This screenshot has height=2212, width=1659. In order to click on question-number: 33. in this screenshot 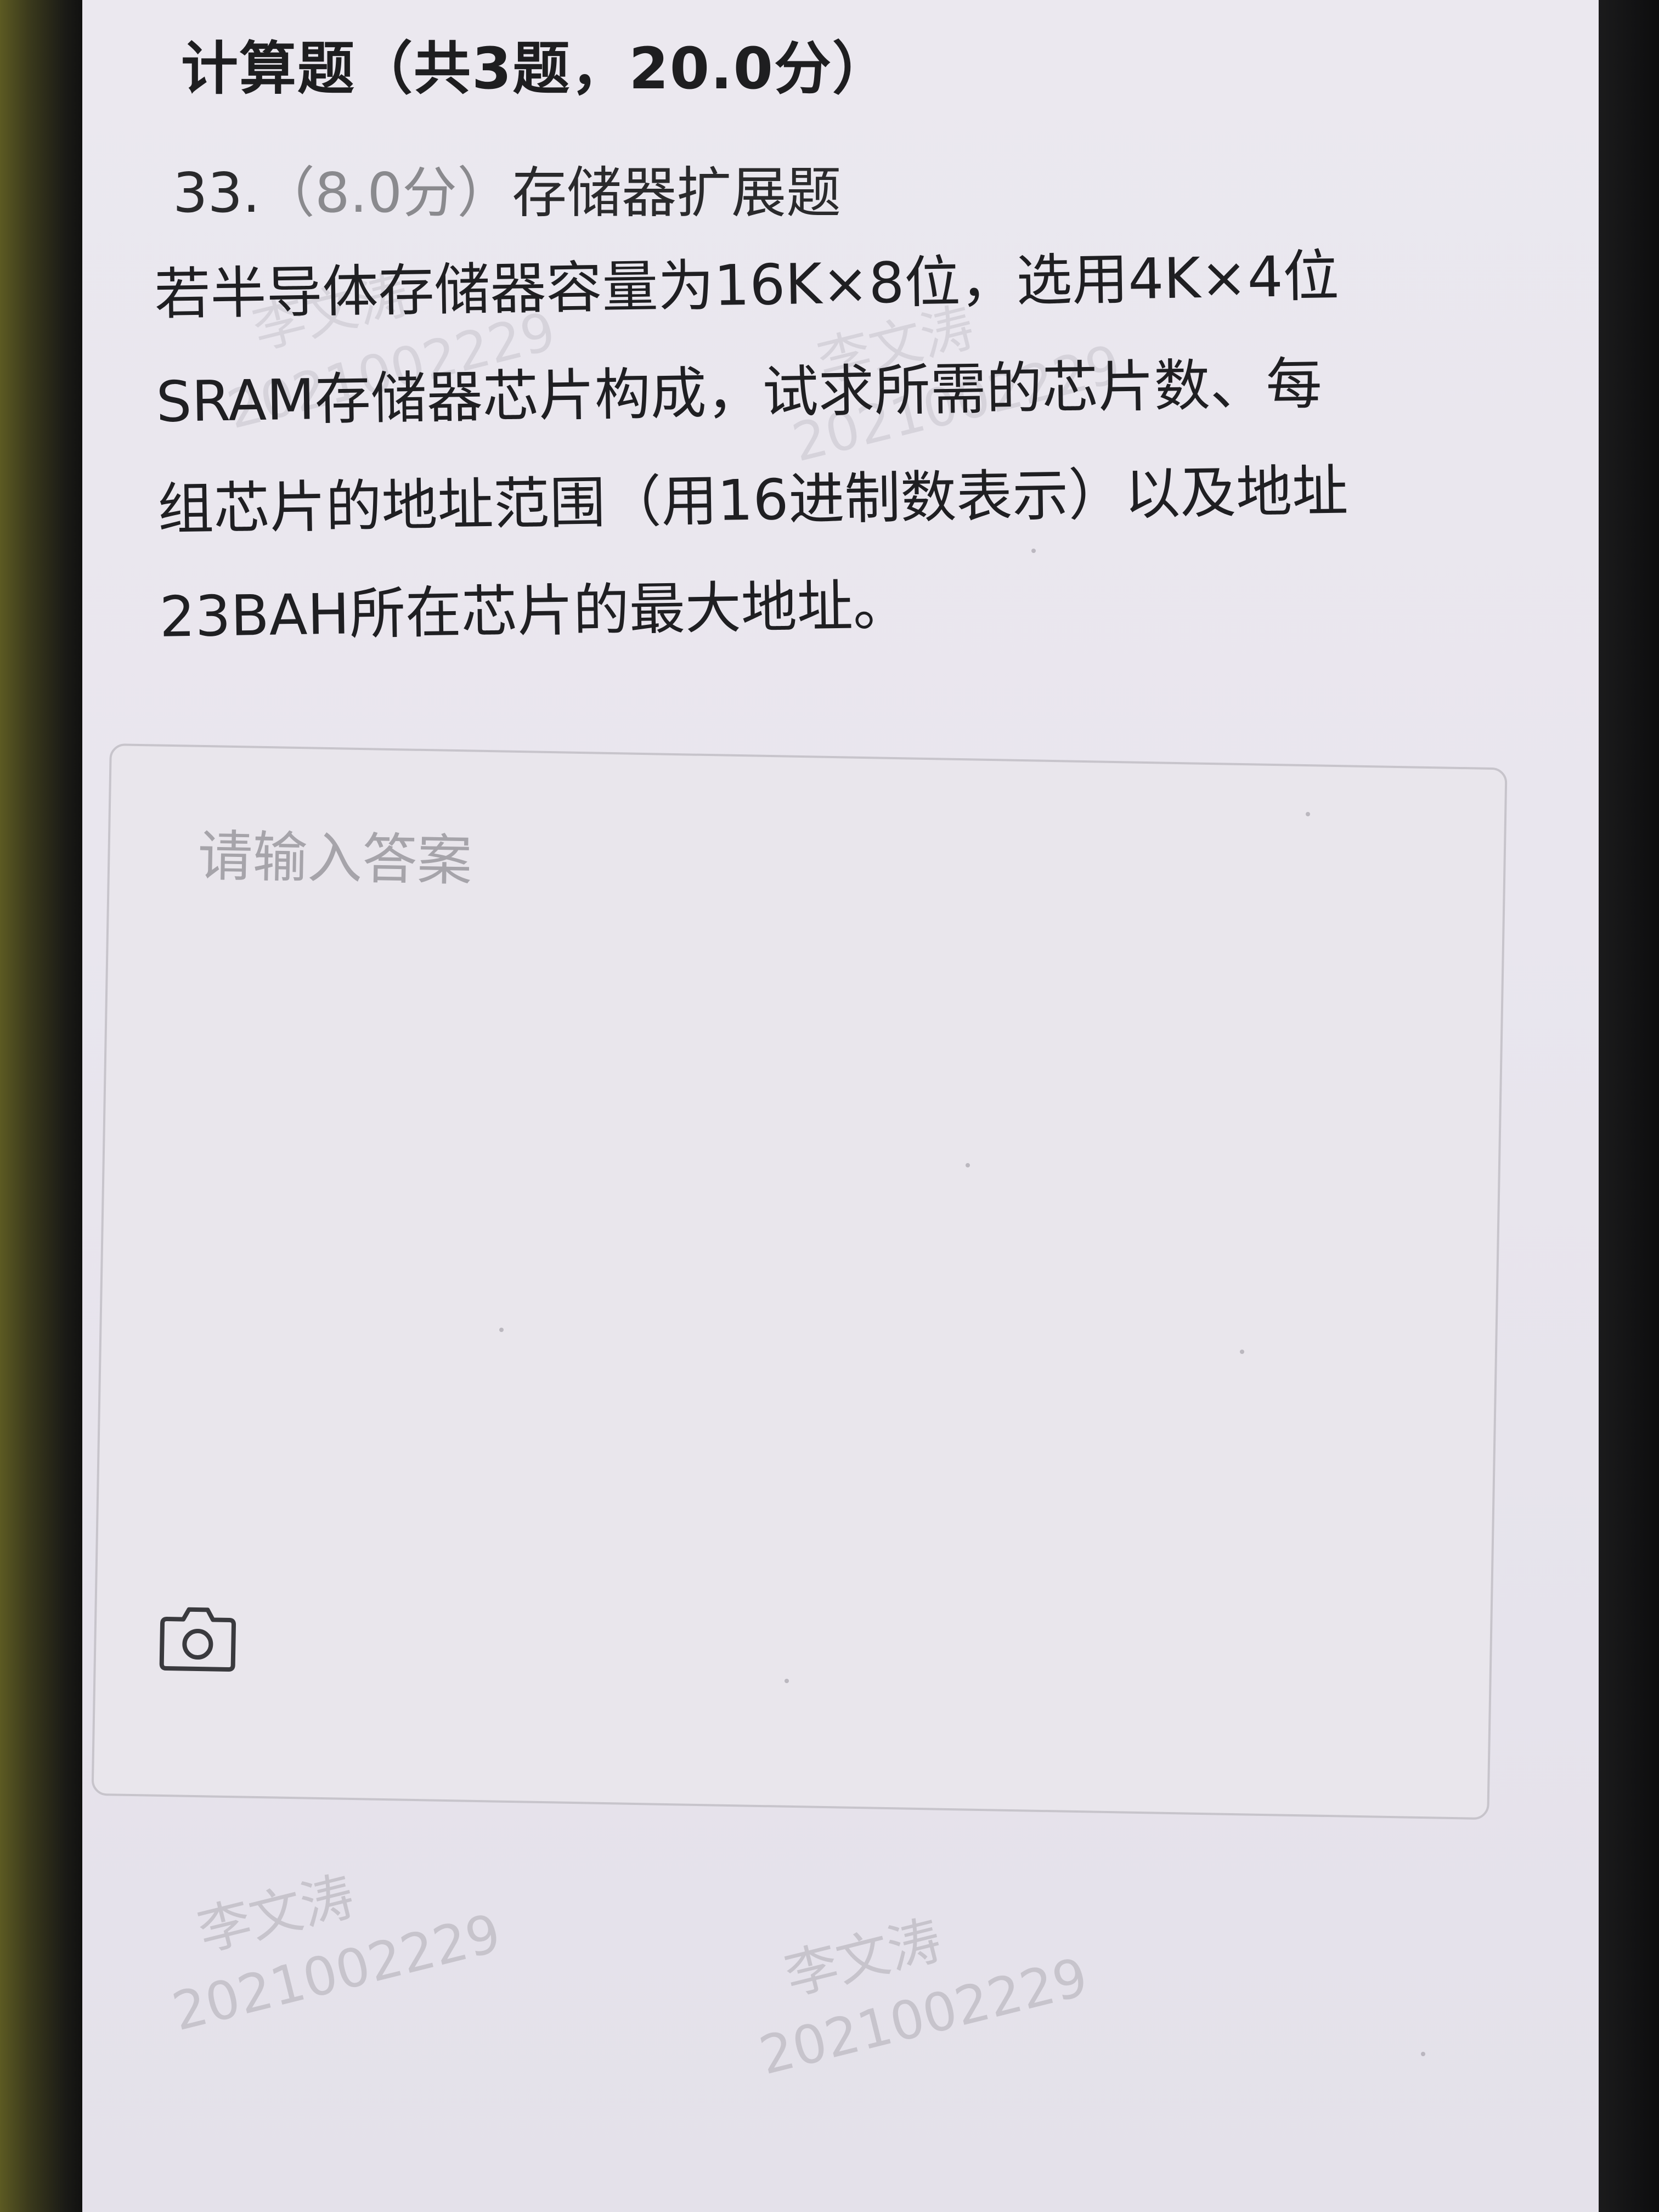, I will do `click(217, 193)`.